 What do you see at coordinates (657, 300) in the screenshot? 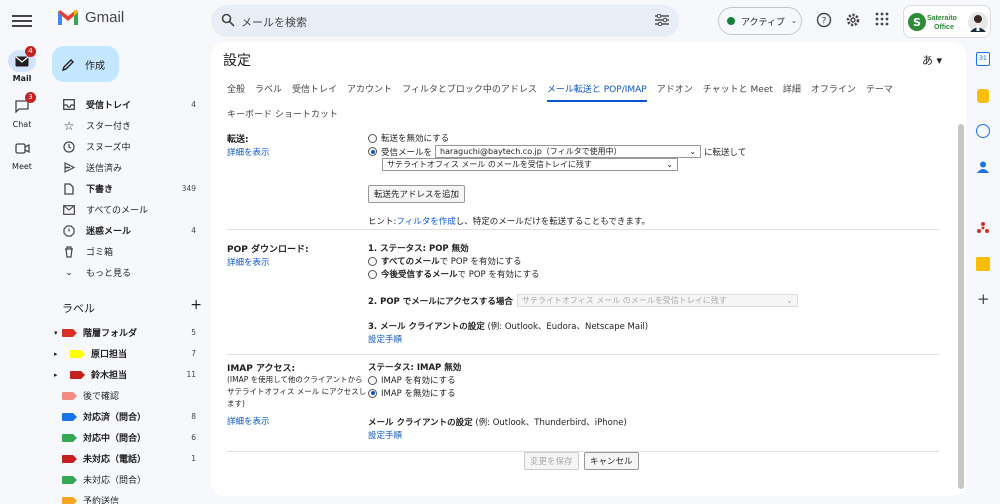
I see `pop-access-select: サテライトオフィス メール のメールを受信トレイに残す ⌄` at bounding box center [657, 300].